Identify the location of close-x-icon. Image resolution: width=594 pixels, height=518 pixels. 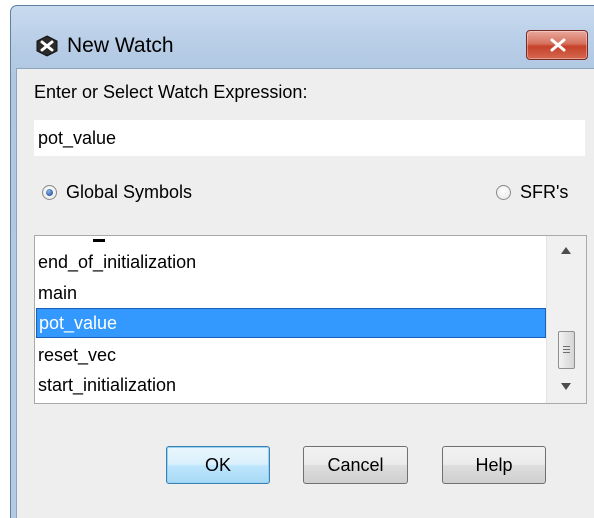
(558, 45).